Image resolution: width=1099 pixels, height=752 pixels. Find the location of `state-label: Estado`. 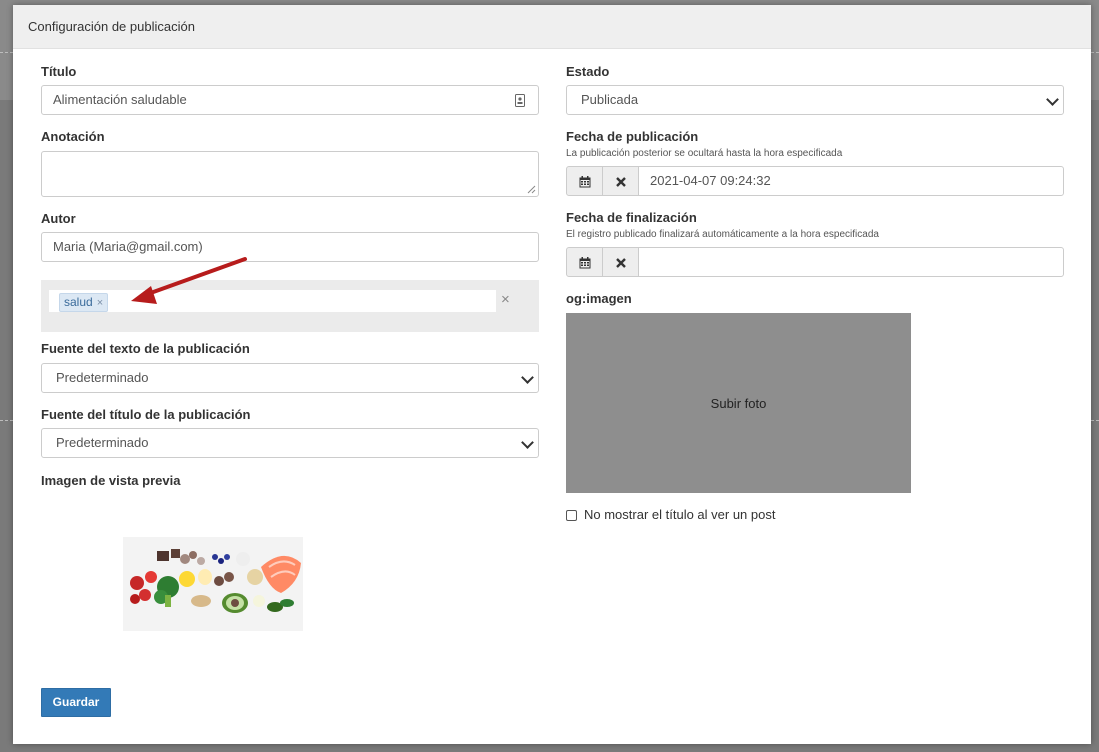

state-label: Estado is located at coordinates (588, 71).